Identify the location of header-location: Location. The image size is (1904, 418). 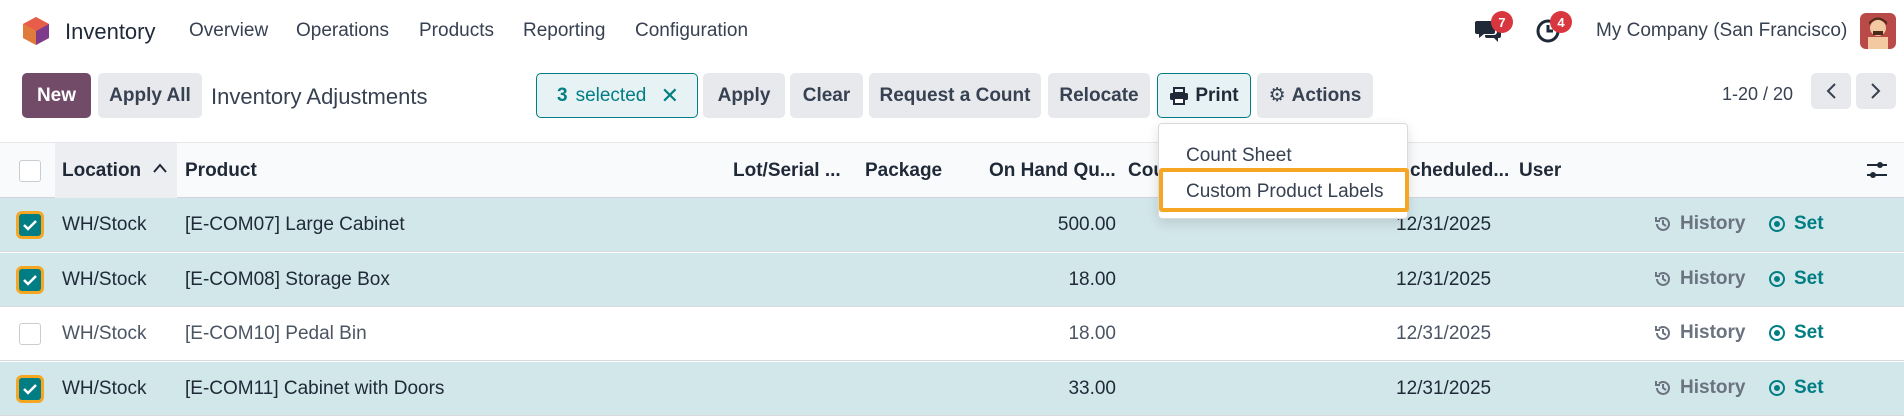
(101, 171).